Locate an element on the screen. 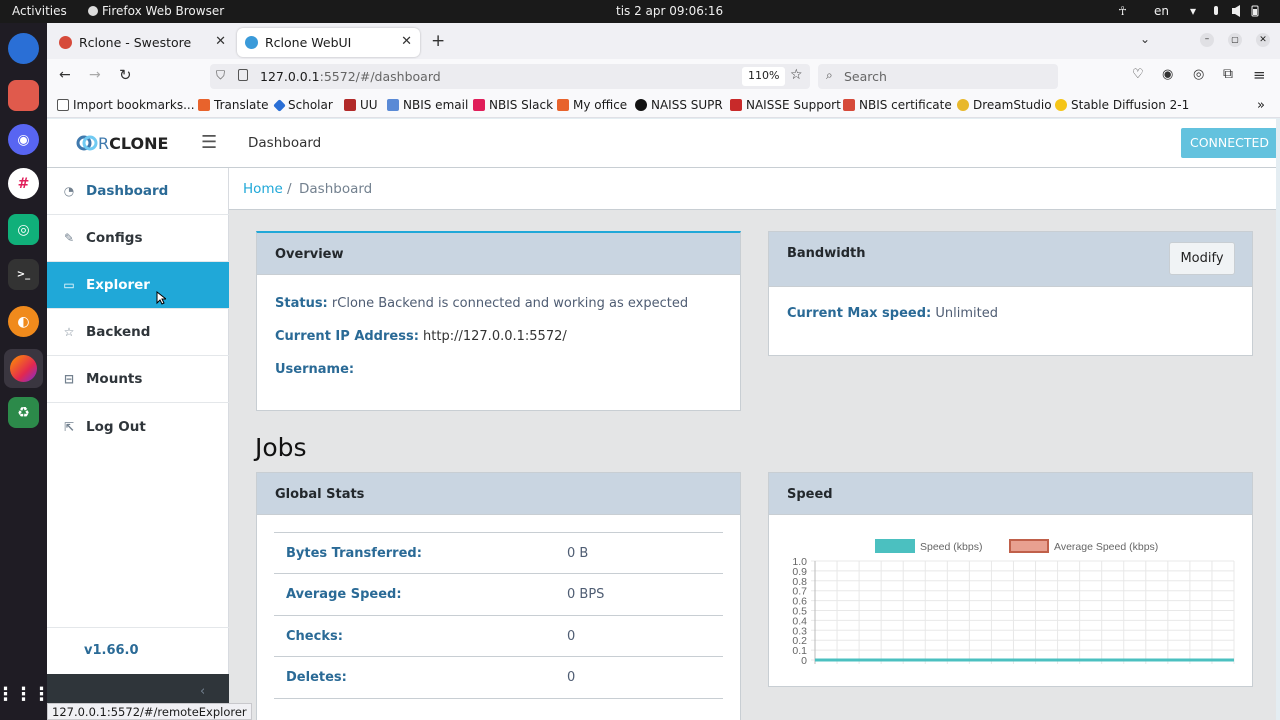 This screenshot has height=720, width=1280. logo-text: CLONE is located at coordinates (139, 143).